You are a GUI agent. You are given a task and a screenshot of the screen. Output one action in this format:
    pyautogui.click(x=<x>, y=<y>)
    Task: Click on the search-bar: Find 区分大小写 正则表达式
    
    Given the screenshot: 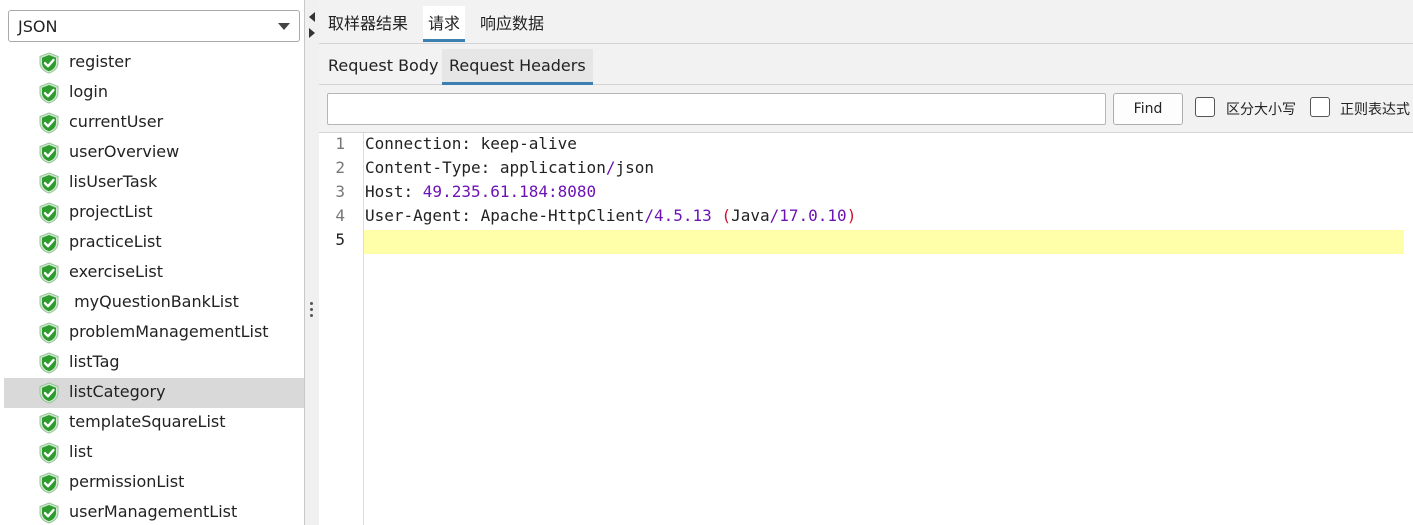 What is the action you would take?
    pyautogui.click(x=866, y=109)
    